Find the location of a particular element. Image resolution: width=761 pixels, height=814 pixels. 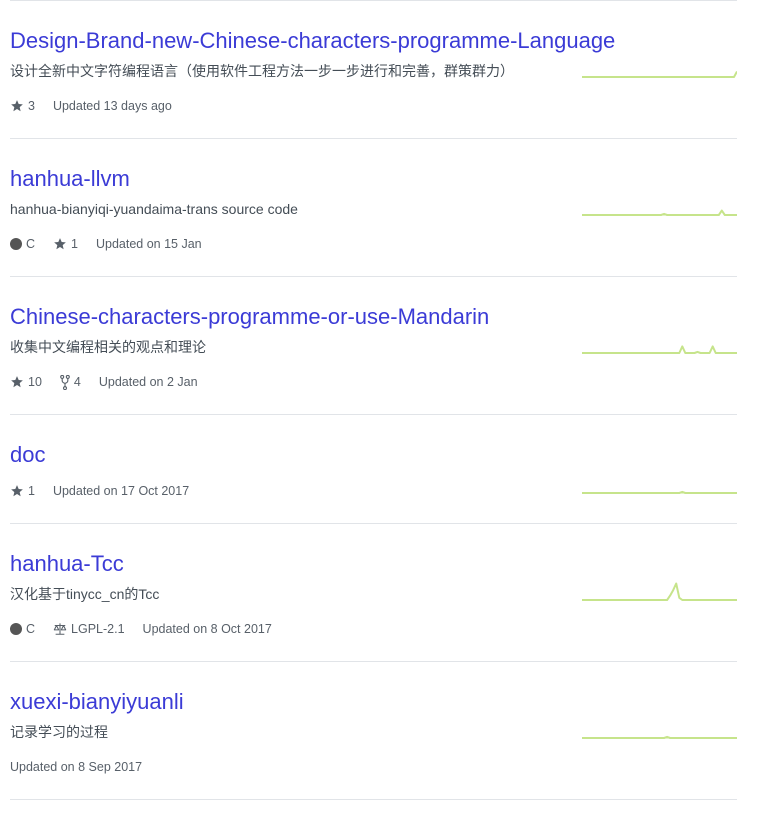

repo-meta: 1 Updated on 17 Oct 2017 is located at coordinates (108, 491).